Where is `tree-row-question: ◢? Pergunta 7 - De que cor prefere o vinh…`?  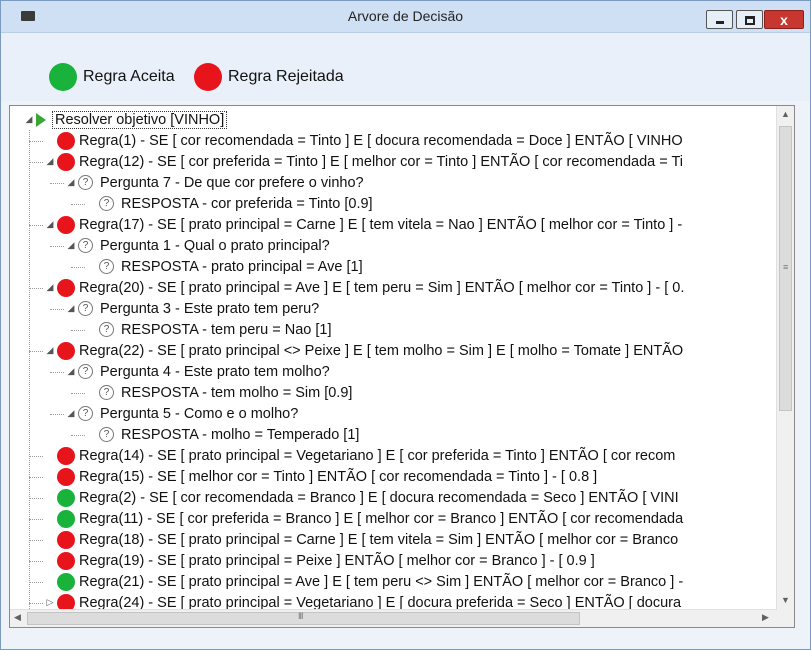
tree-row-question: ◢? Pergunta 7 - De que cor prefere o vinh… is located at coordinates (215, 182).